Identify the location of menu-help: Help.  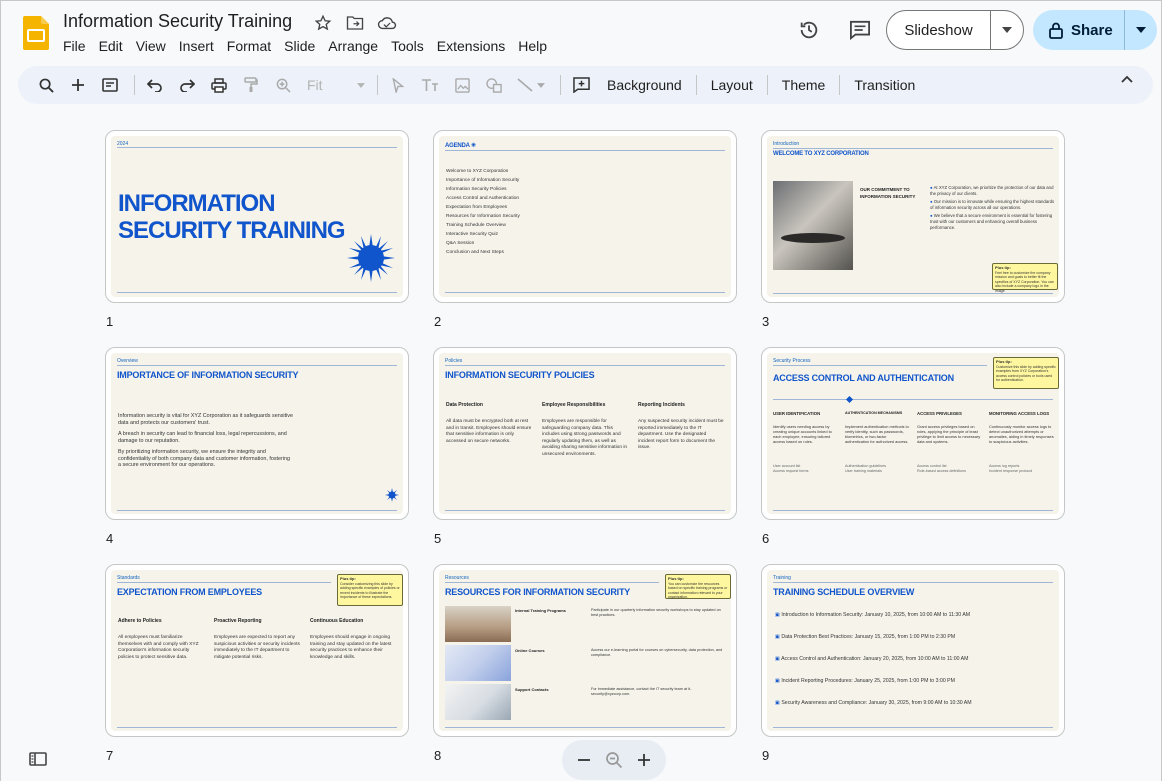
(536, 46).